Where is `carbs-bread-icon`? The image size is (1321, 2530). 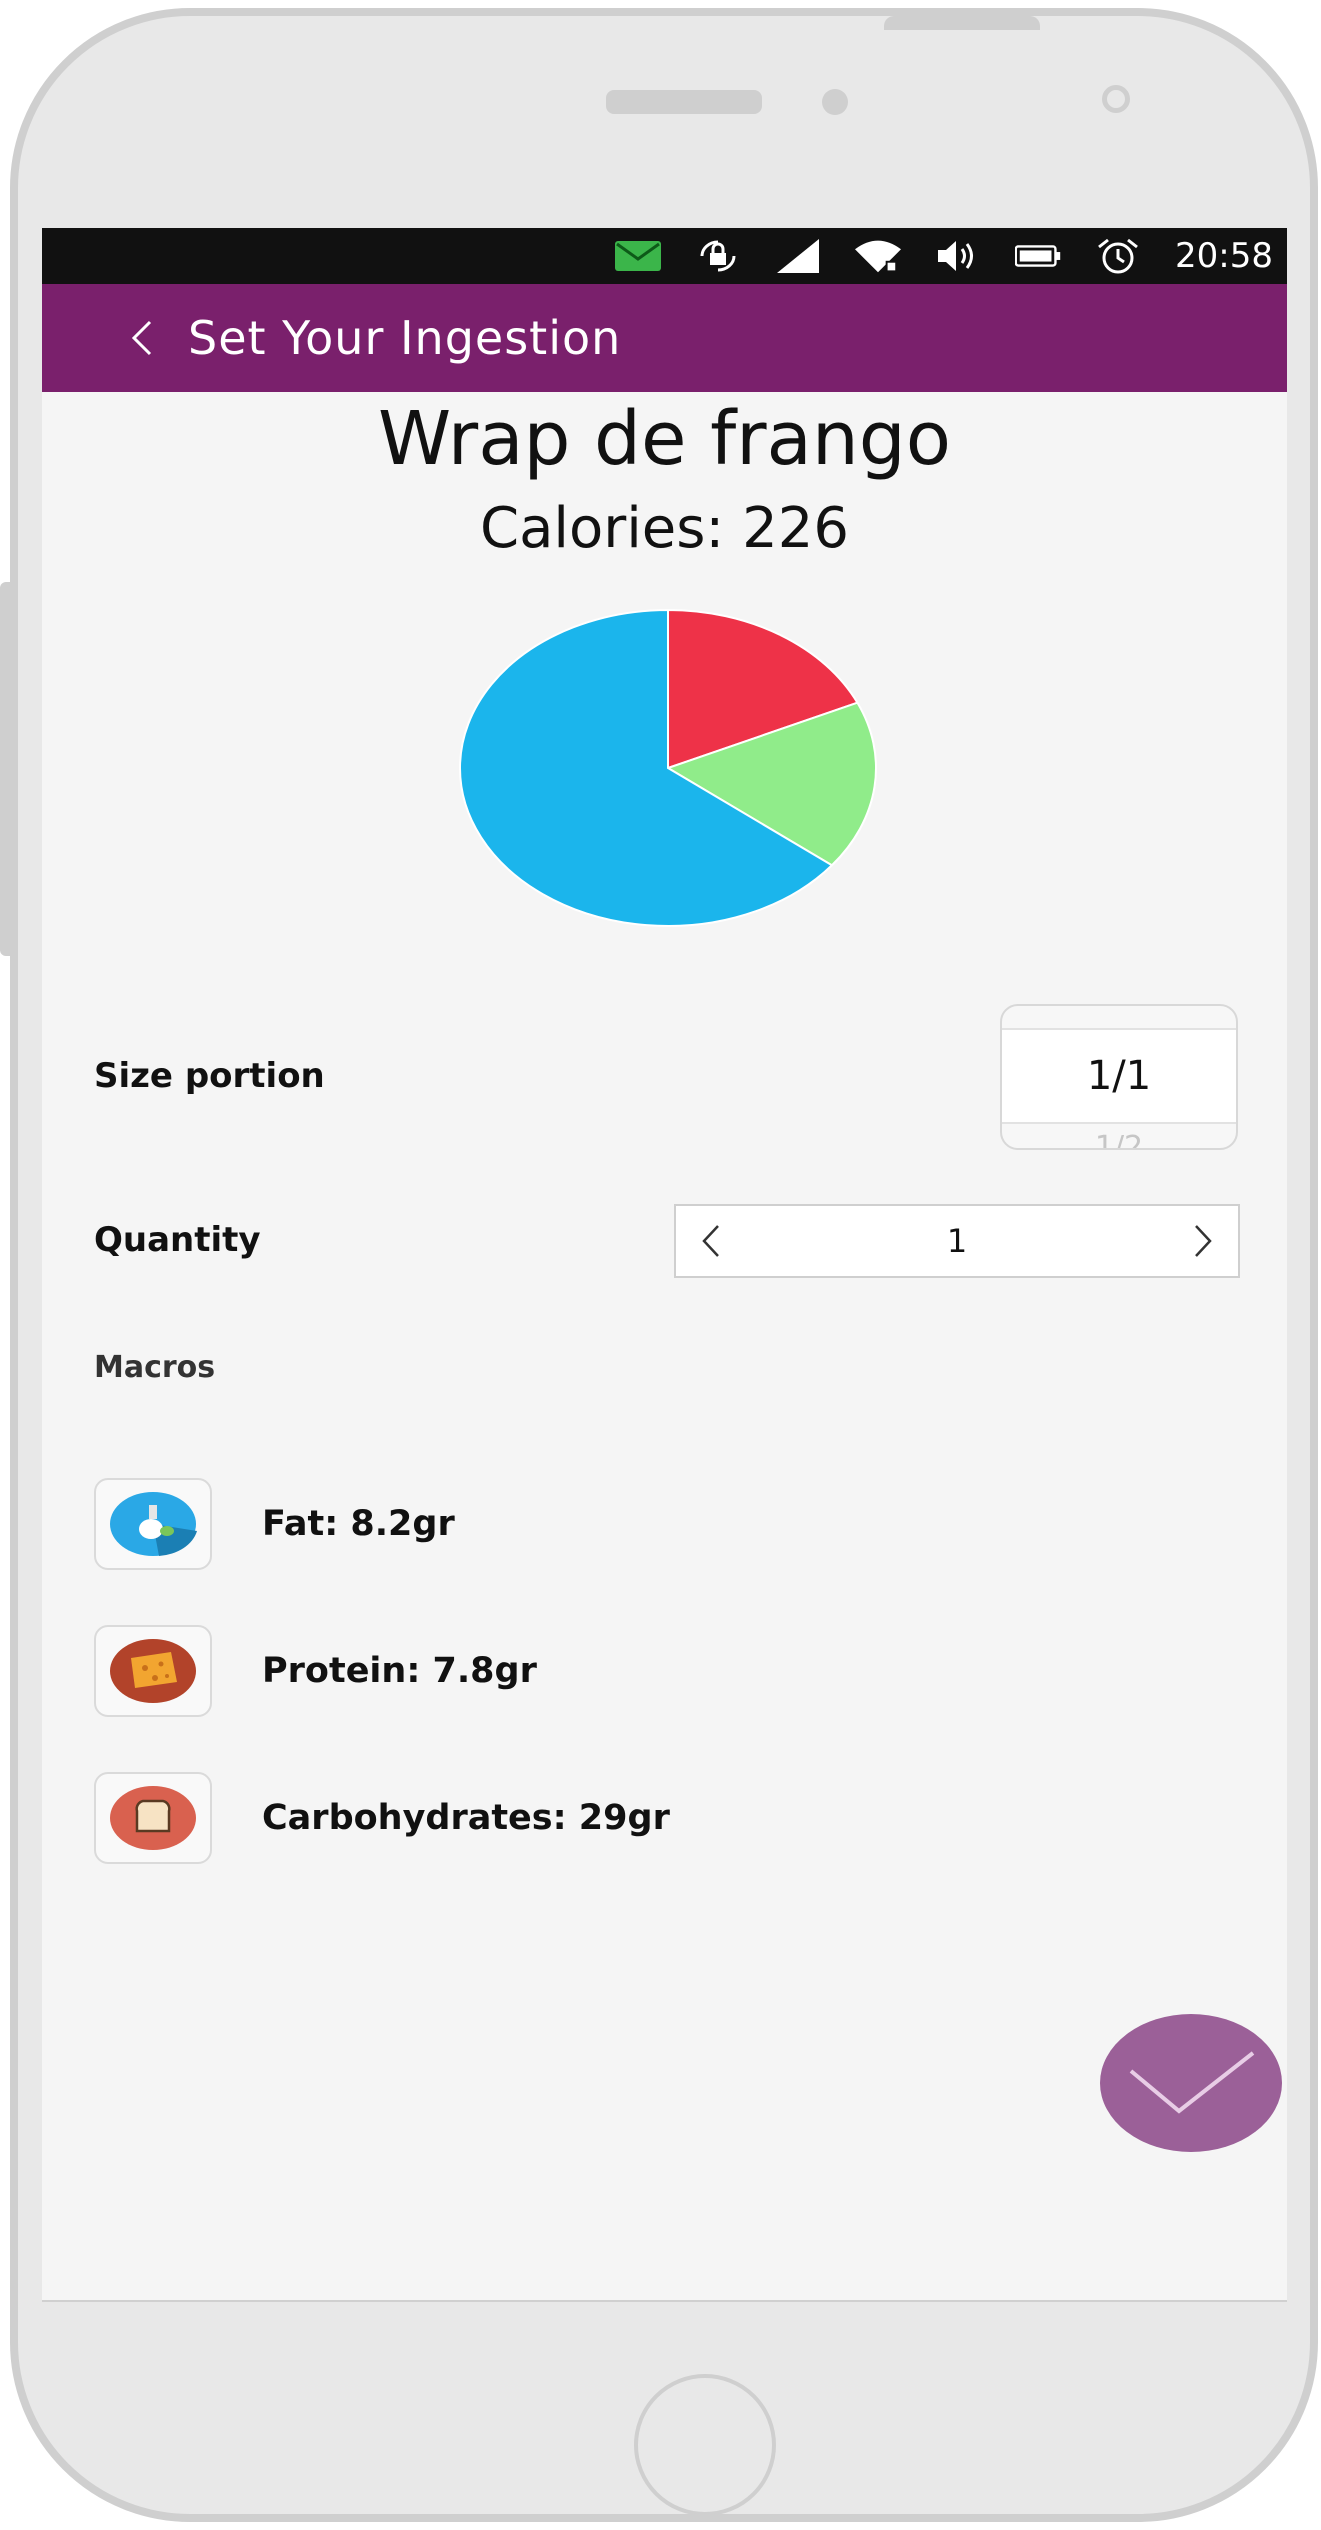 carbs-bread-icon is located at coordinates (153, 1818).